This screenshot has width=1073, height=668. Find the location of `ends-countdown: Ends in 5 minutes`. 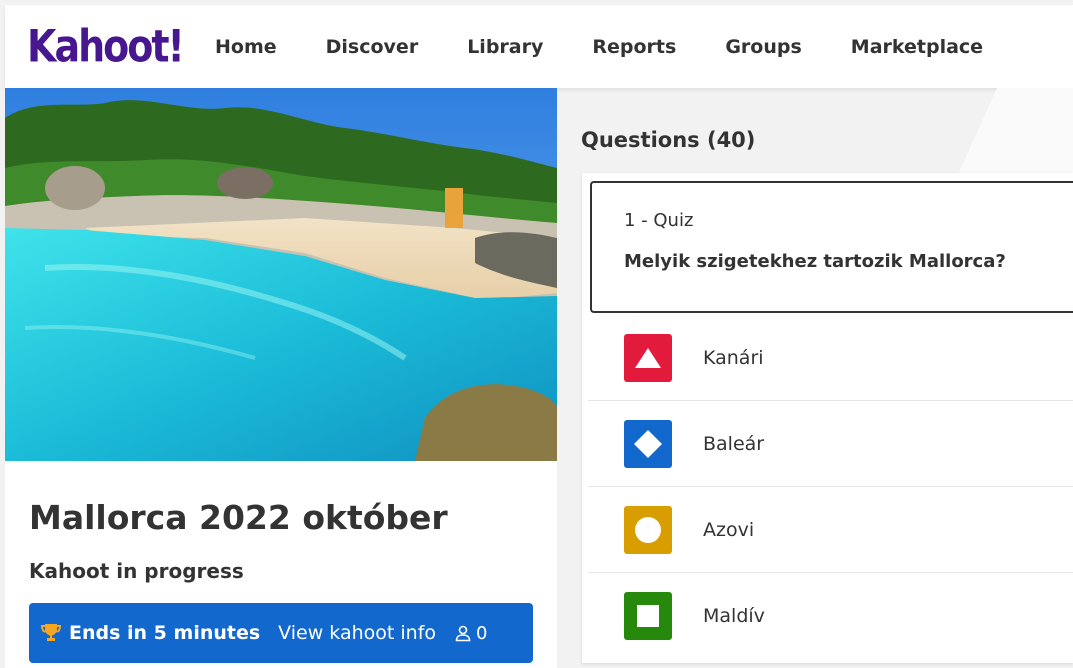

ends-countdown: Ends in 5 minutes is located at coordinates (165, 633).